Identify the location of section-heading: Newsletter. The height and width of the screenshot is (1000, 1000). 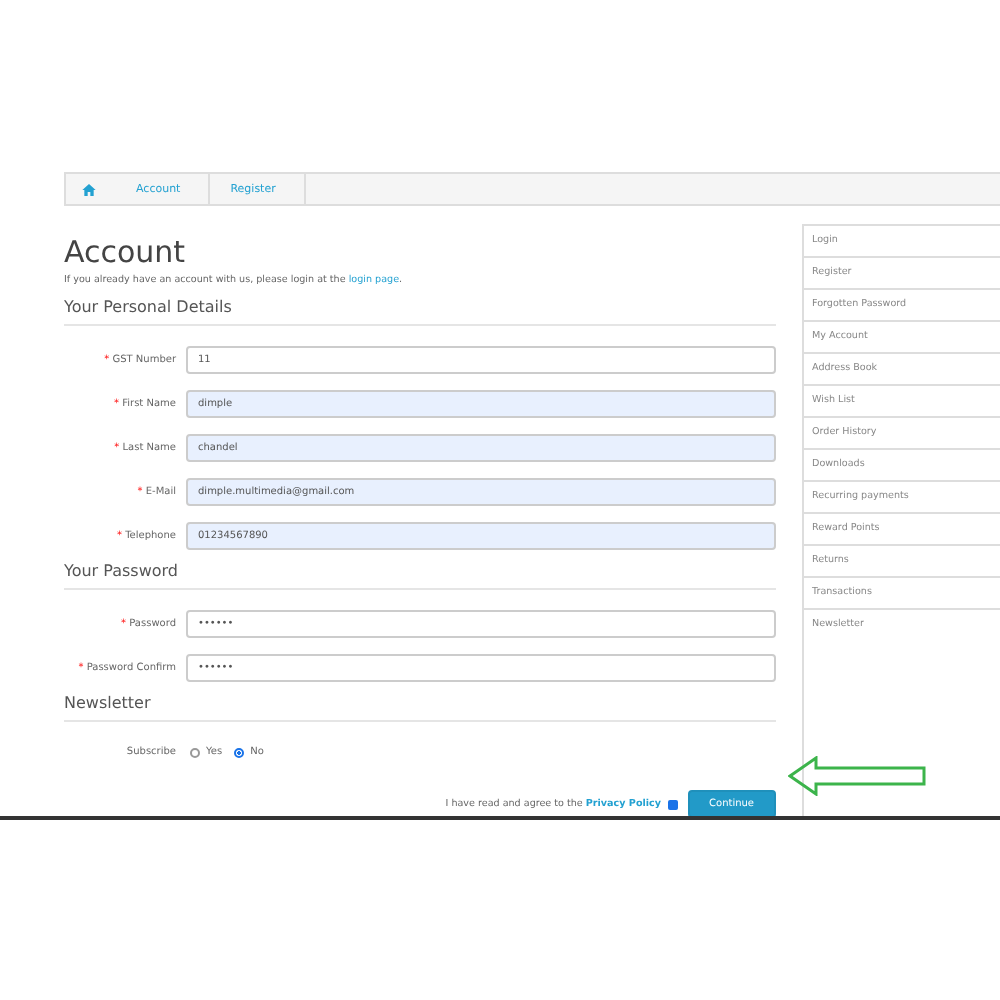
(420, 708).